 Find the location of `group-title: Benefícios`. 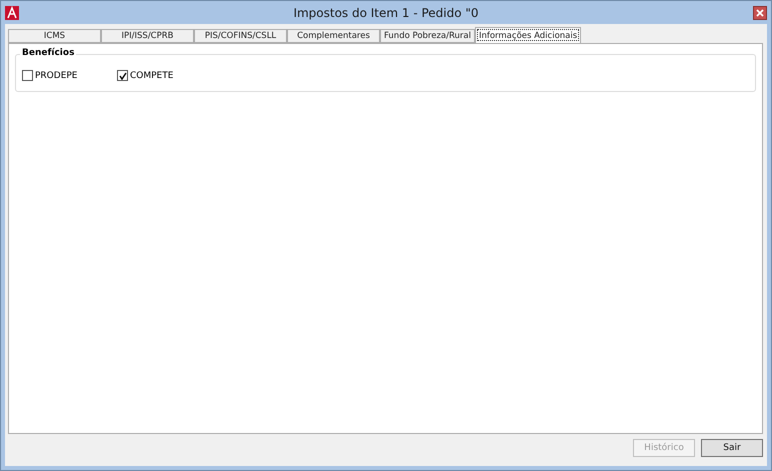

group-title: Benefícios is located at coordinates (48, 53).